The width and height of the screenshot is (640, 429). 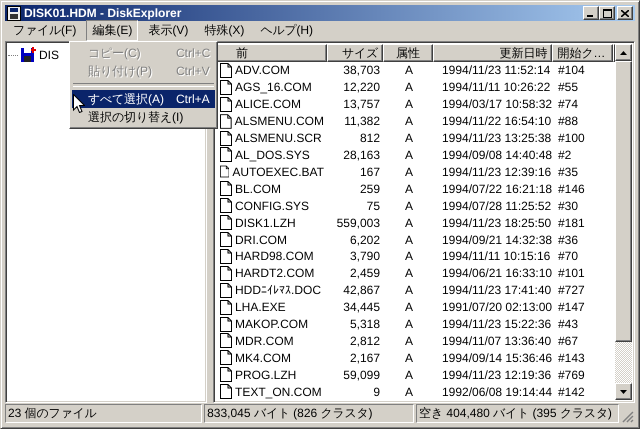 What do you see at coordinates (143, 99) in the screenshot?
I see `menu-option: すべて選択(A) Ctrl+A` at bounding box center [143, 99].